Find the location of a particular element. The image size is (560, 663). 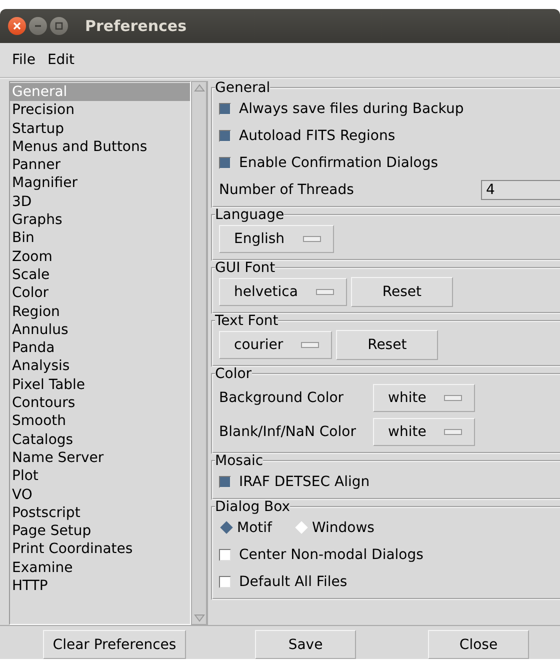

list-item: Postscript is located at coordinates (100, 513).